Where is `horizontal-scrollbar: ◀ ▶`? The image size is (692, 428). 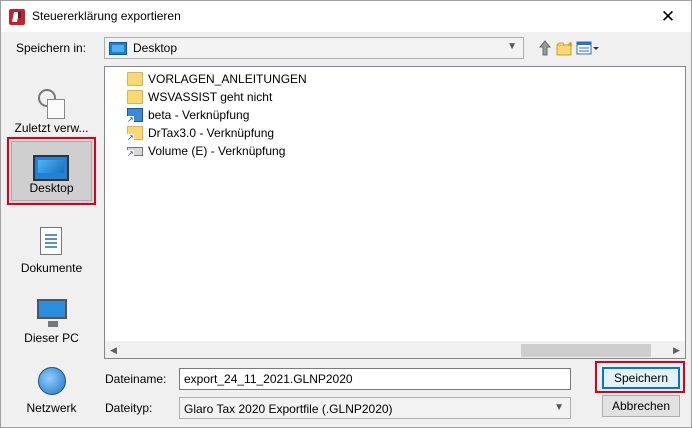
horizontal-scrollbar: ◀ ▶ is located at coordinates (395, 349).